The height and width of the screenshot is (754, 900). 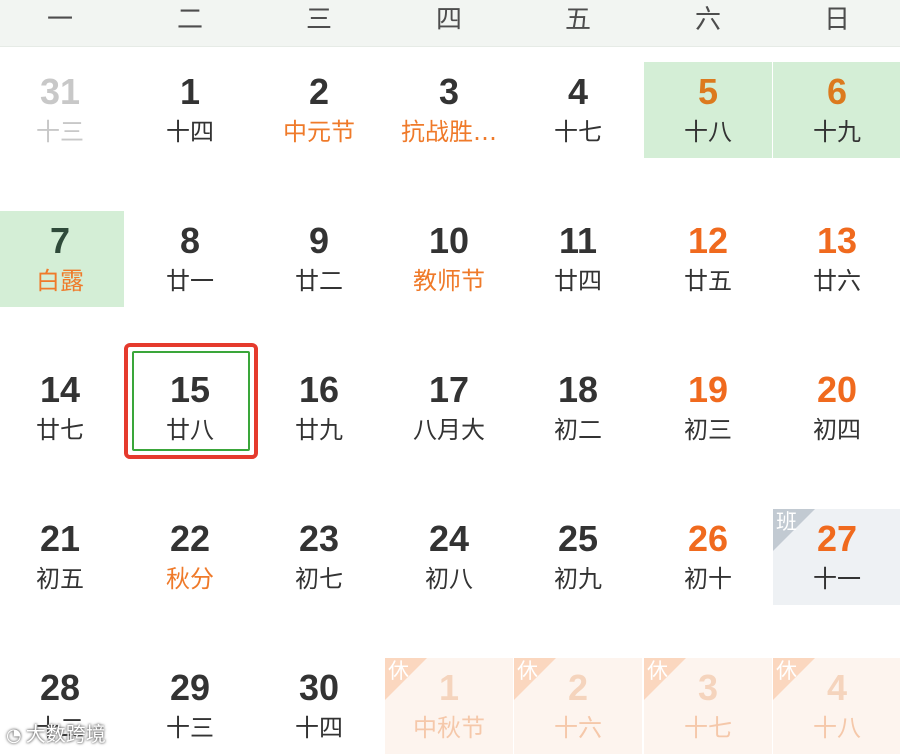 What do you see at coordinates (578, 430) in the screenshot?
I see `lunar-date: 初二` at bounding box center [578, 430].